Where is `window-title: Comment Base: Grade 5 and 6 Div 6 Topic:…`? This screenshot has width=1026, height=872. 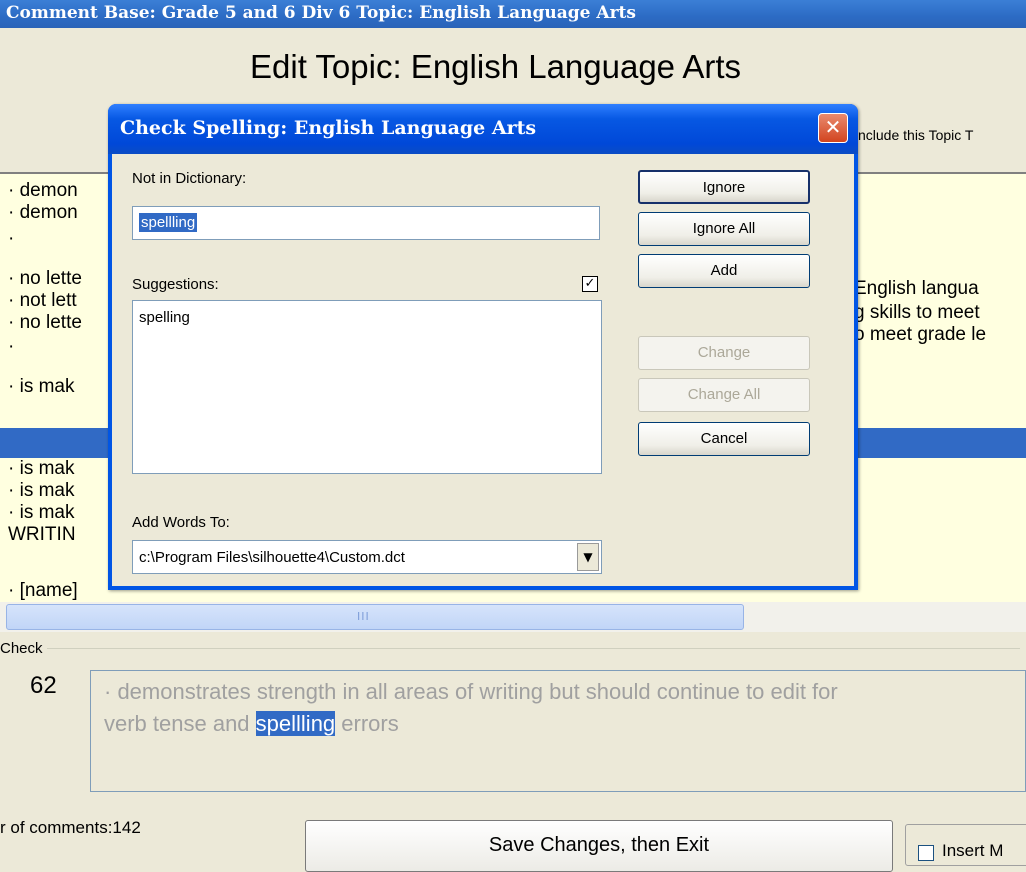
window-title: Comment Base: Grade 5 and 6 Div 6 Topic:… is located at coordinates (513, 14).